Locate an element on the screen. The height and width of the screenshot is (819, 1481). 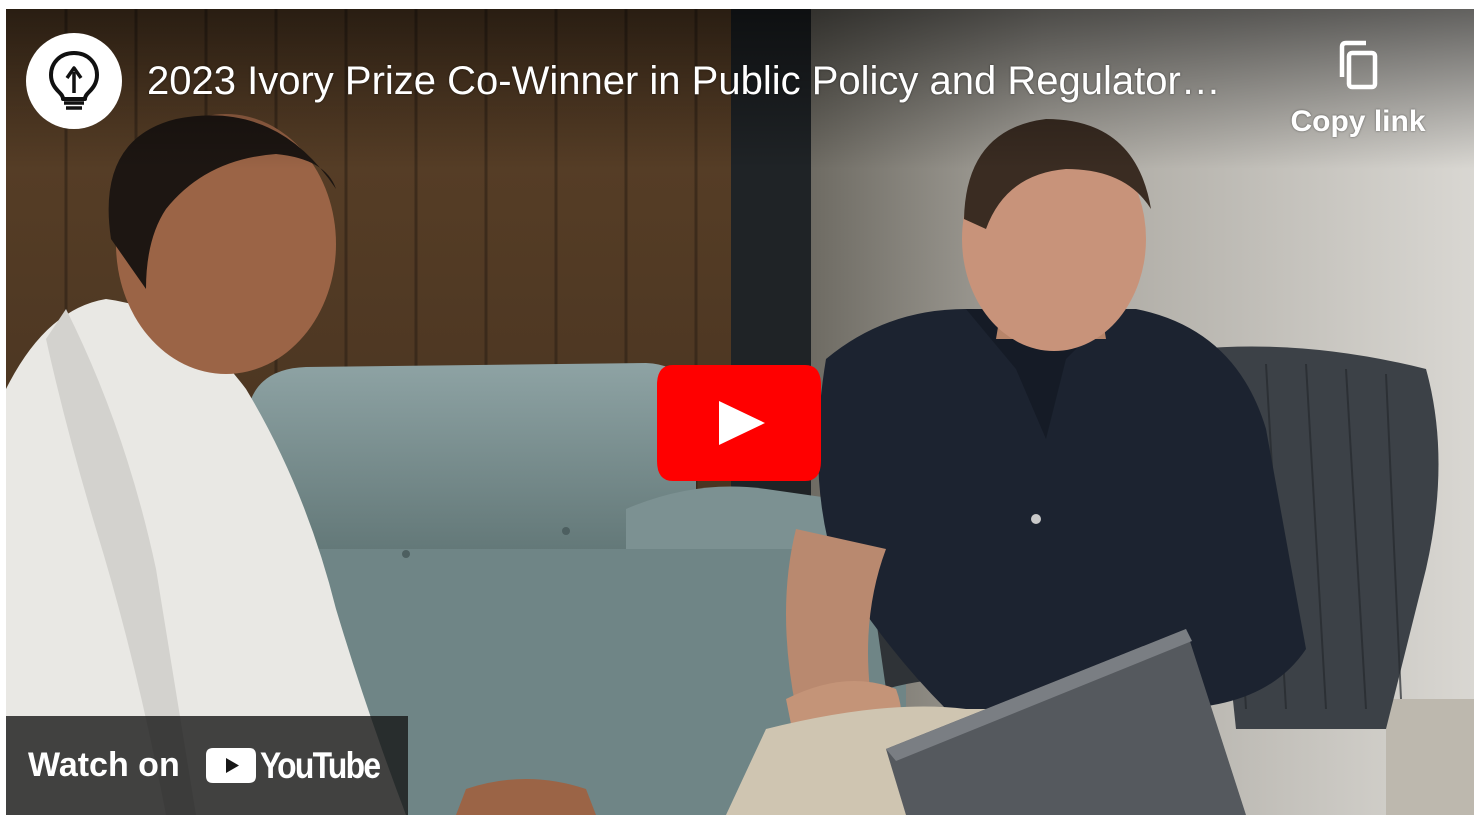
youtube-play-icon is located at coordinates (230, 765).